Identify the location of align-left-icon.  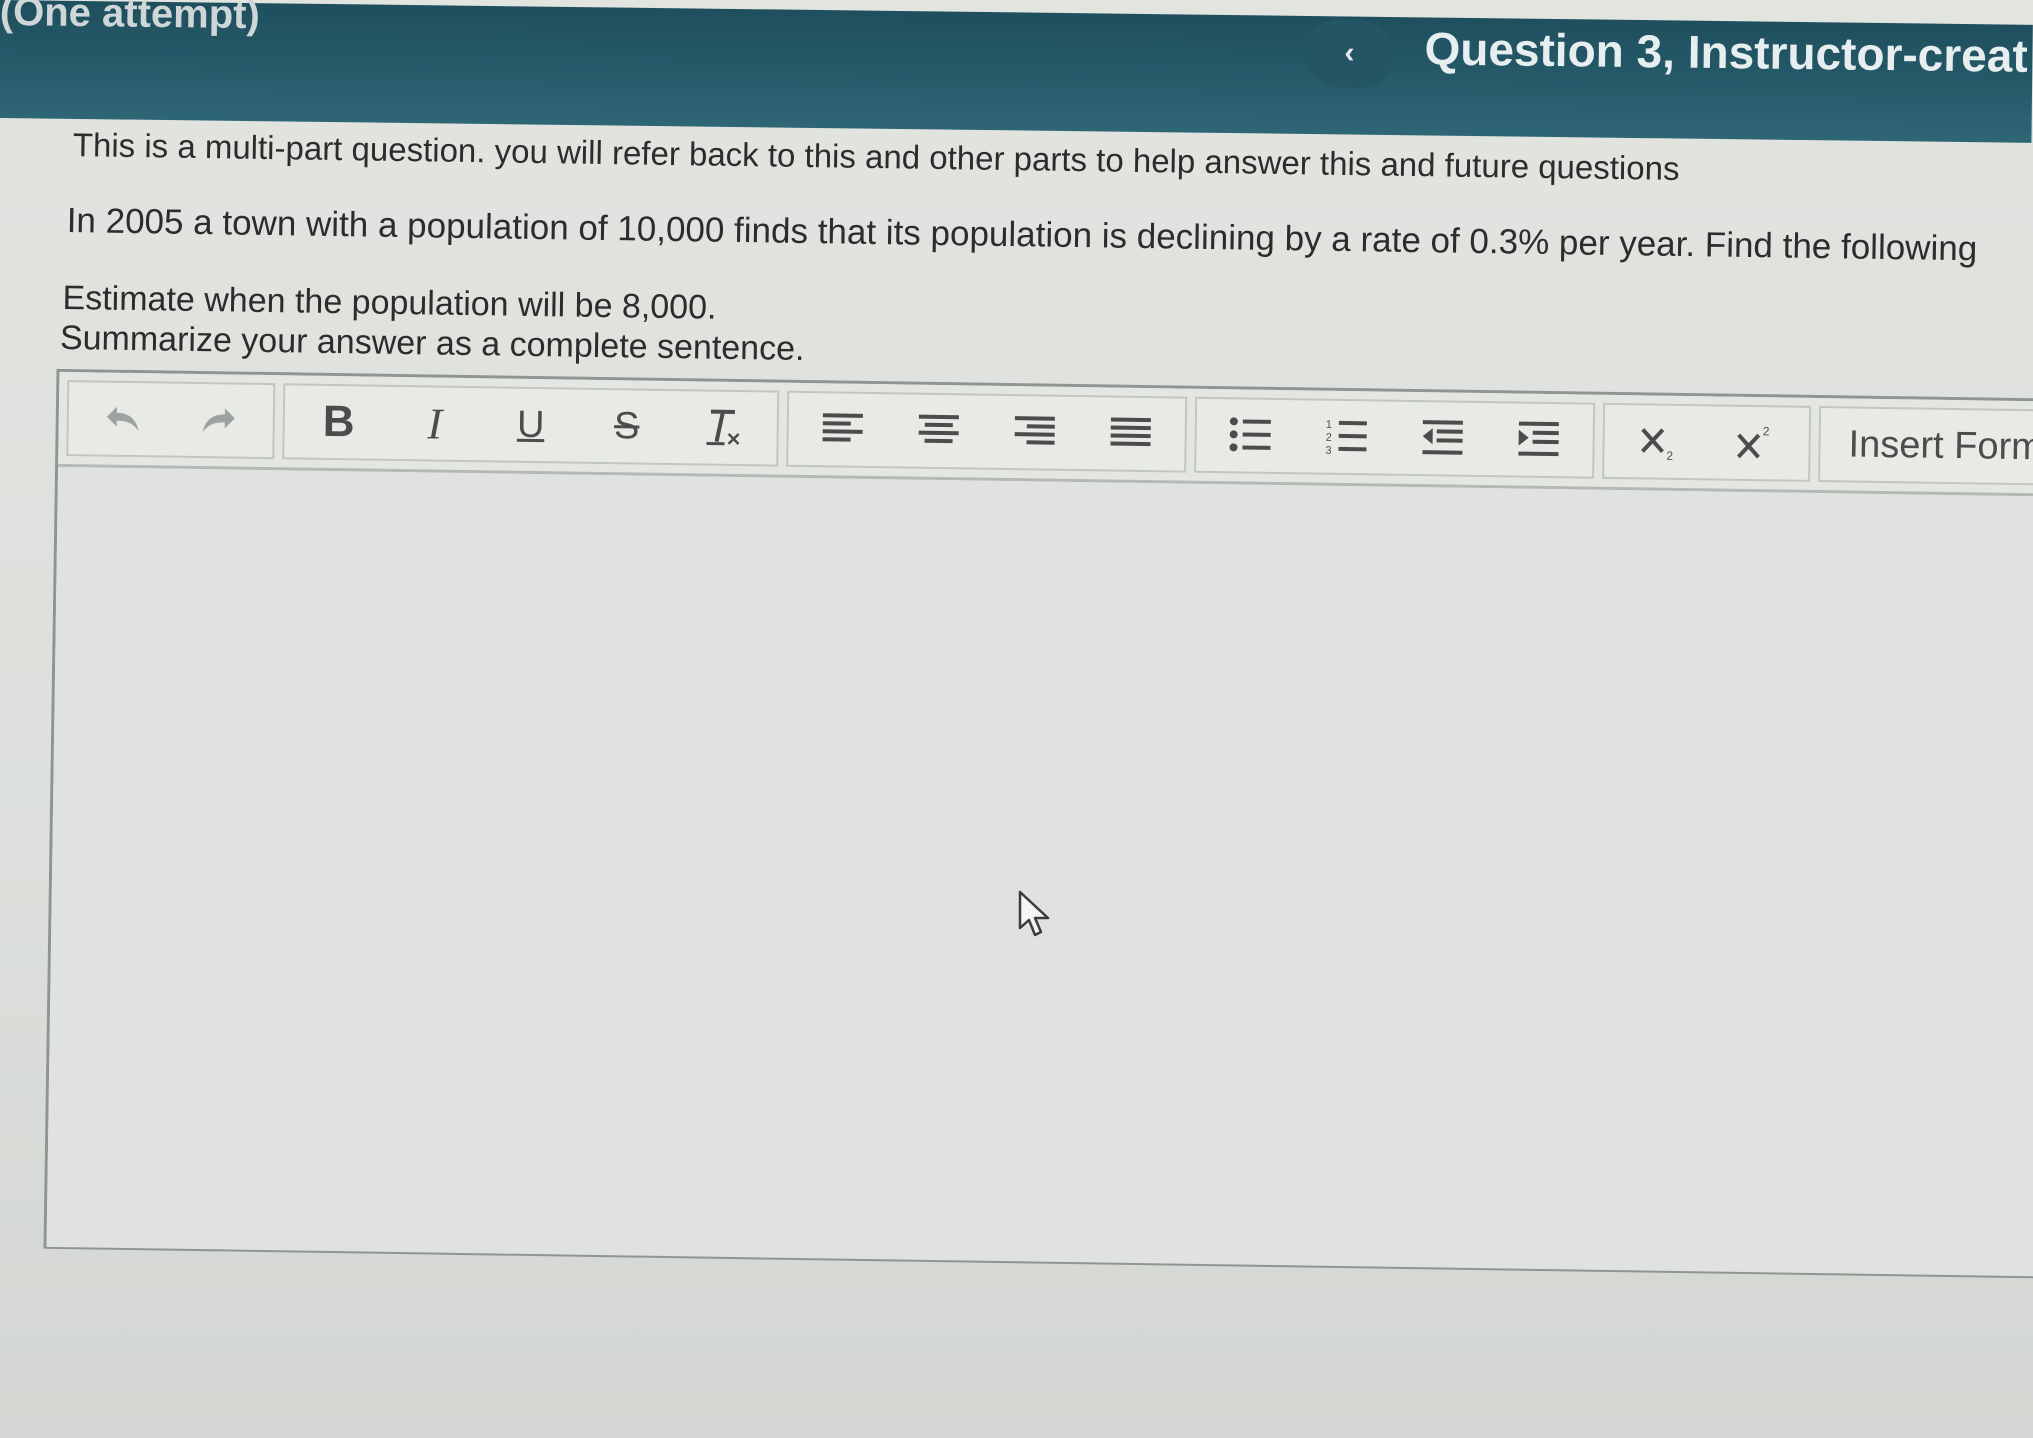
(842, 427).